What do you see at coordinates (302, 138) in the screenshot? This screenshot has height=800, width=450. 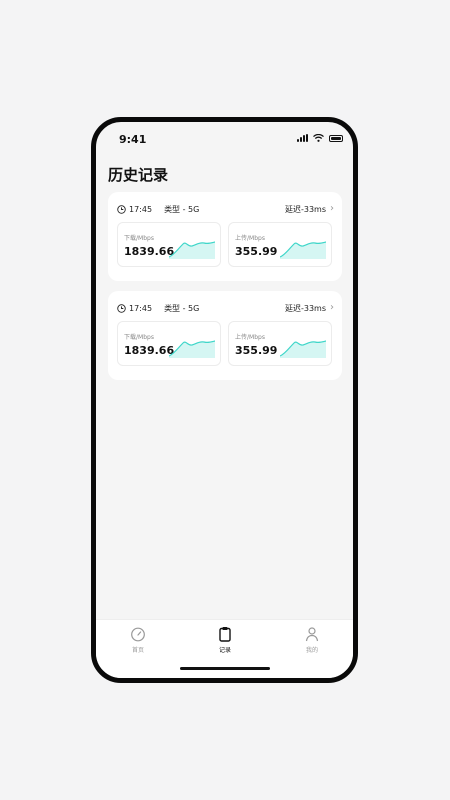 I see `cellular-signal-icon` at bounding box center [302, 138].